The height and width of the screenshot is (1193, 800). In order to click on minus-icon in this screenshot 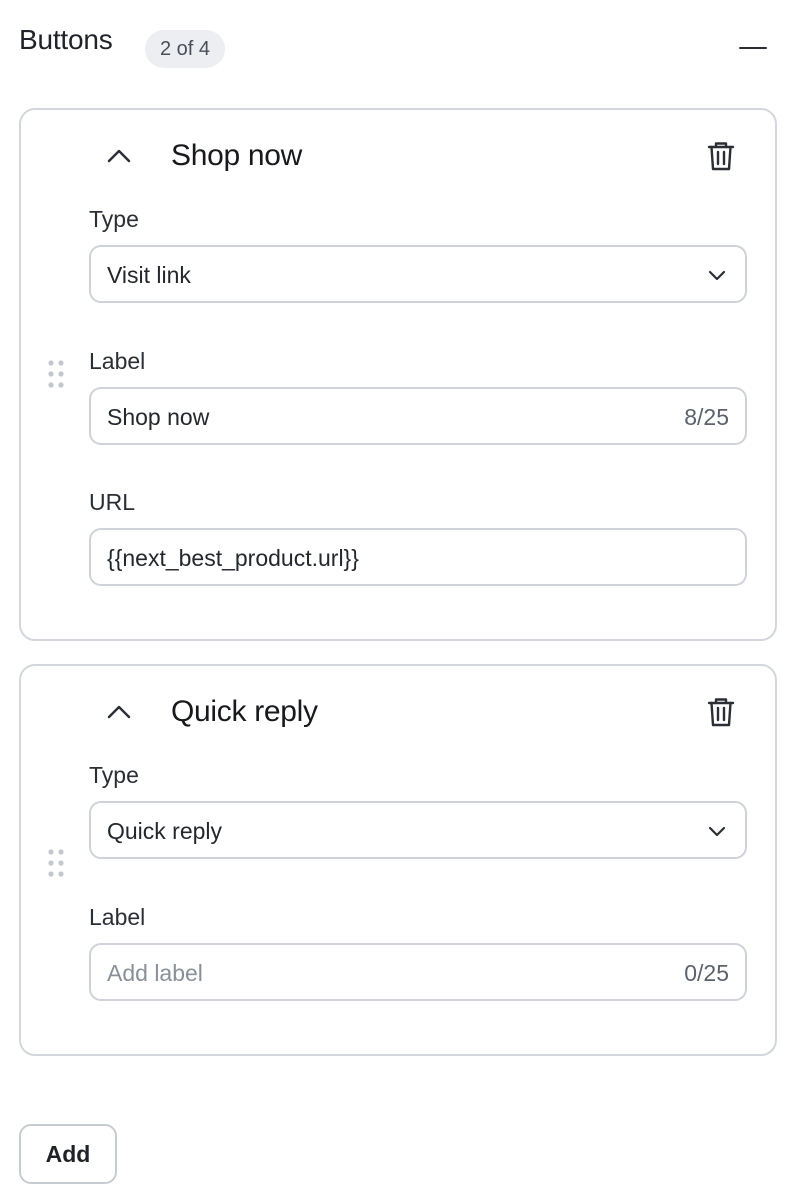, I will do `click(753, 48)`.